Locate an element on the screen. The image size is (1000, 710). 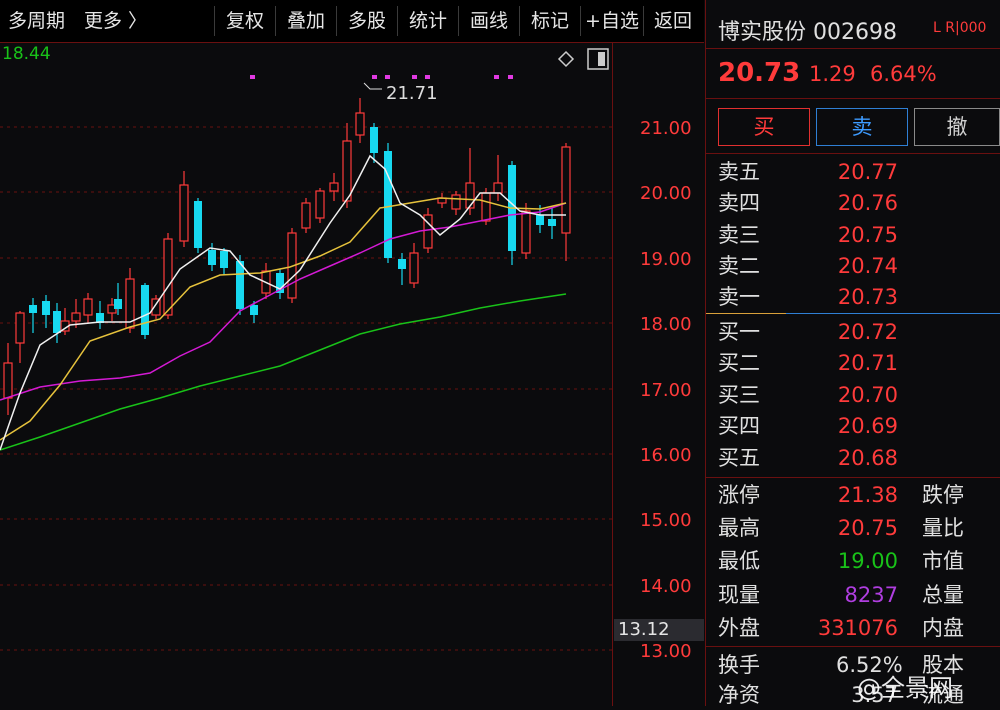
ask-level-label: 卖四 is located at coordinates (739, 203).